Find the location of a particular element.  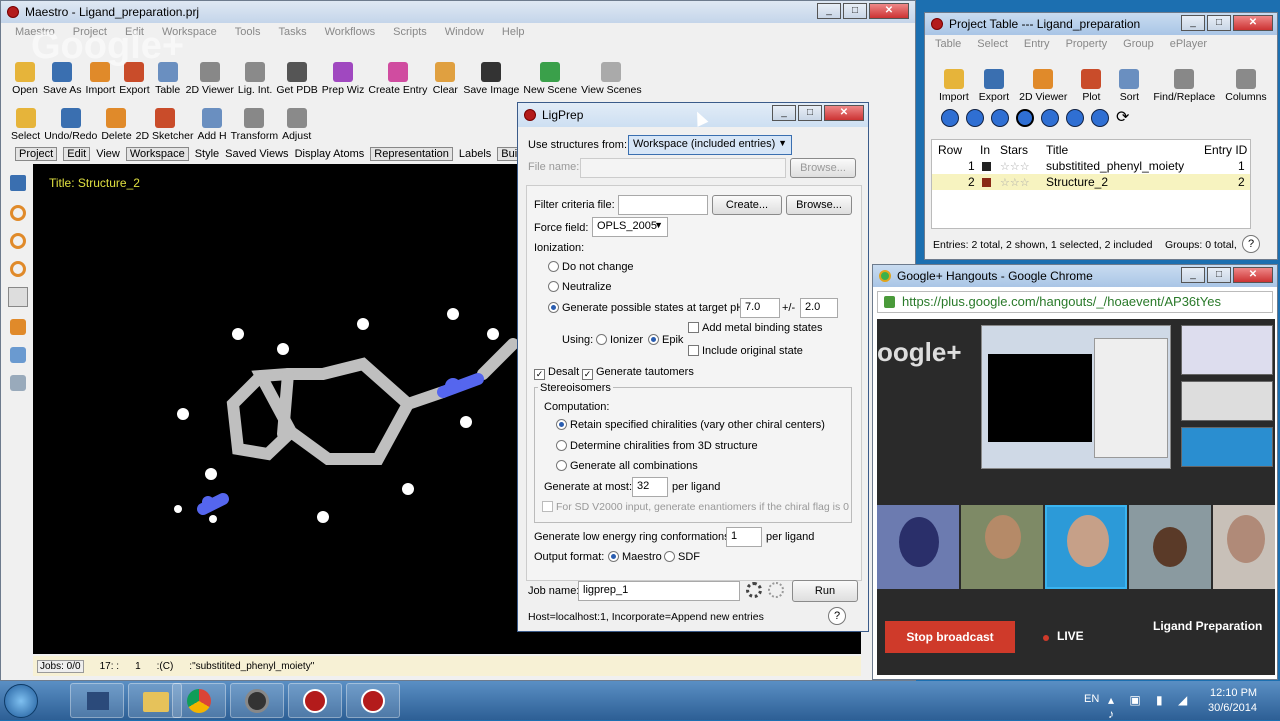

stereo-all: Generate all combinations is located at coordinates (627, 466).